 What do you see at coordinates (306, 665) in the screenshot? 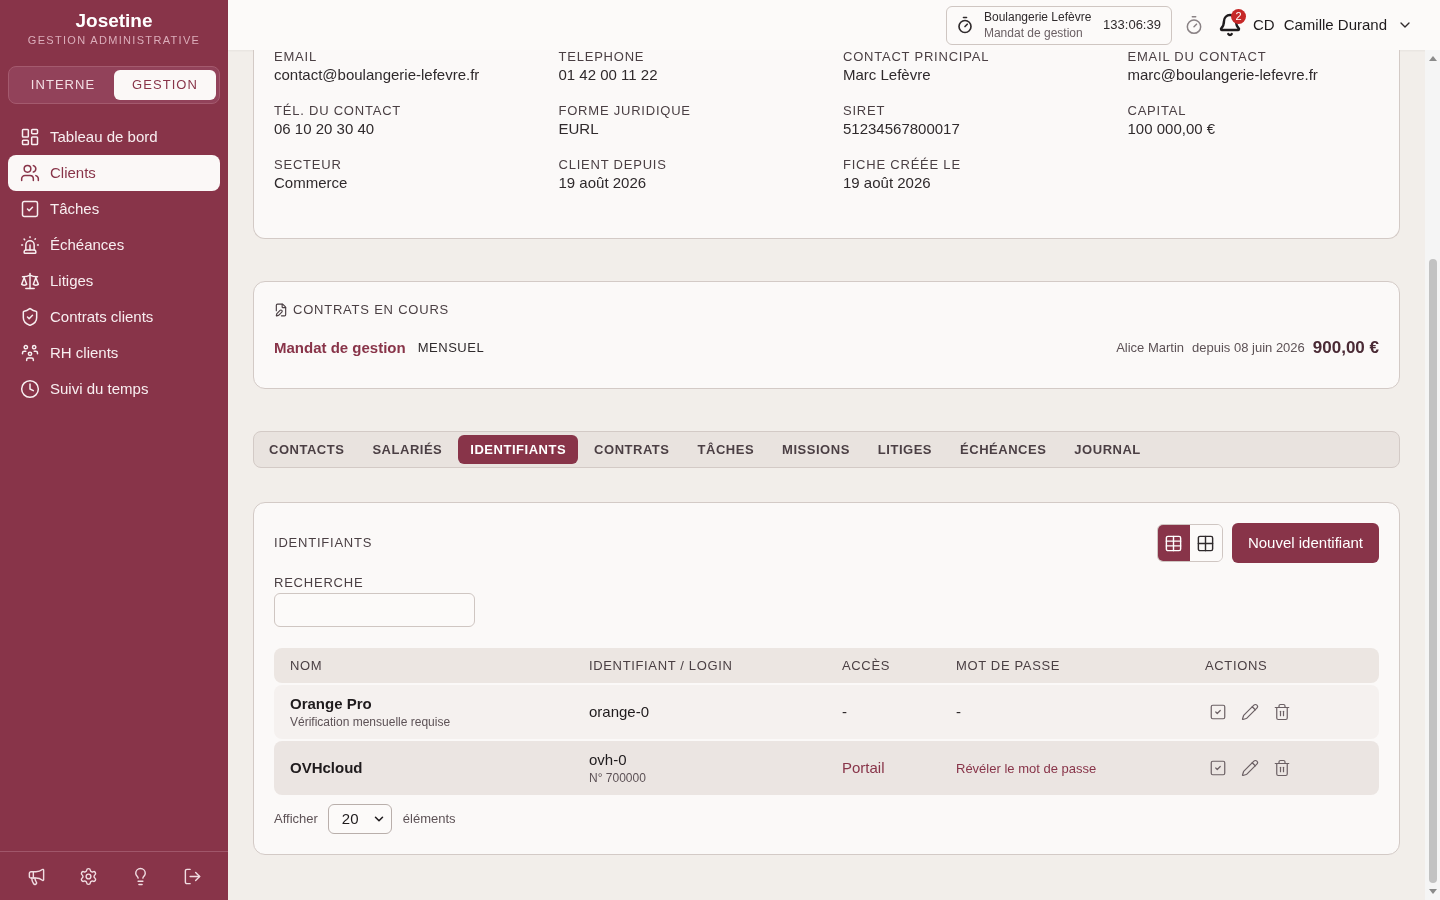
I see `column-header: NOM` at bounding box center [306, 665].